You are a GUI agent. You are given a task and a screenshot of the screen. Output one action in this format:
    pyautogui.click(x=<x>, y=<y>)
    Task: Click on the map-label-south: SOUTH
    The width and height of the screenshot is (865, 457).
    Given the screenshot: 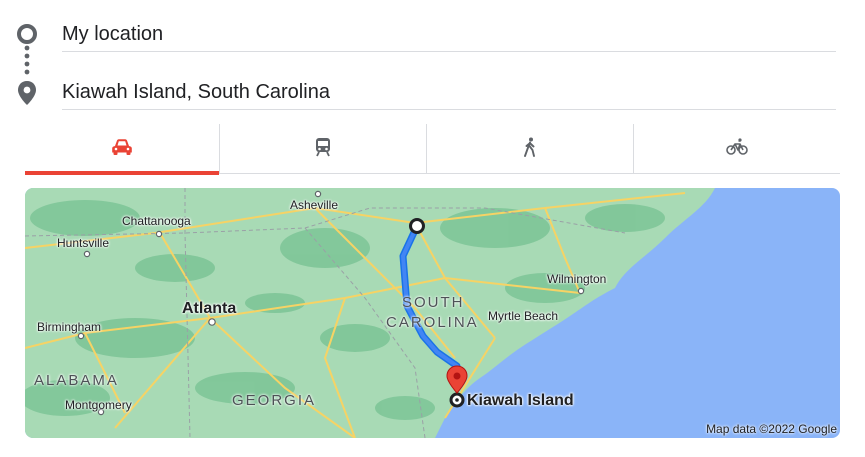 What is the action you would take?
    pyautogui.click(x=433, y=302)
    